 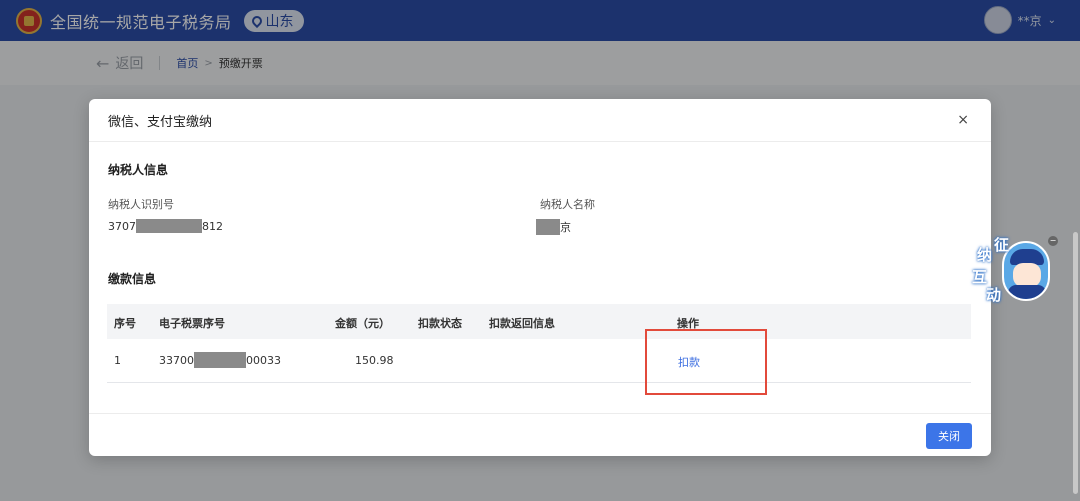 What do you see at coordinates (176, 360) in the screenshot?
I see `ticket-prefix: 33700` at bounding box center [176, 360].